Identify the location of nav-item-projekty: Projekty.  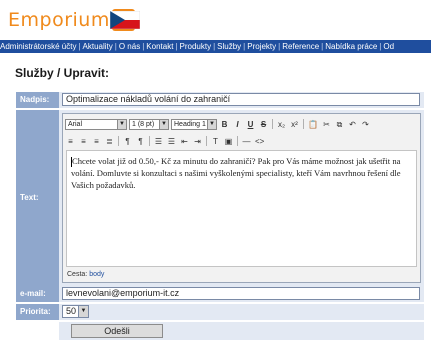
(261, 46).